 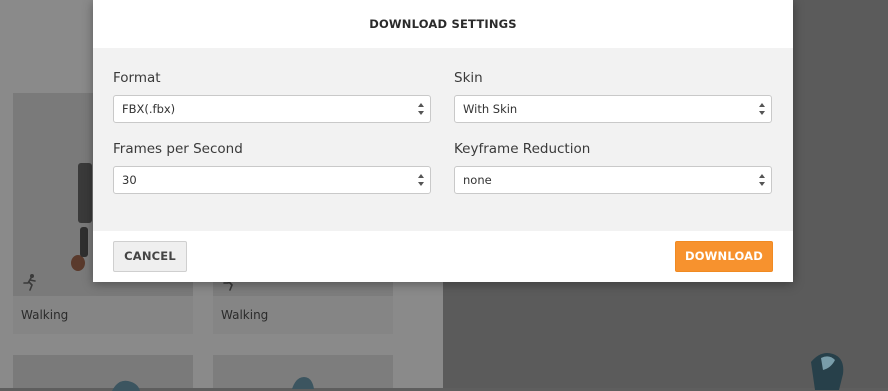 What do you see at coordinates (490, 109) in the screenshot?
I see `skin-value: With Skin` at bounding box center [490, 109].